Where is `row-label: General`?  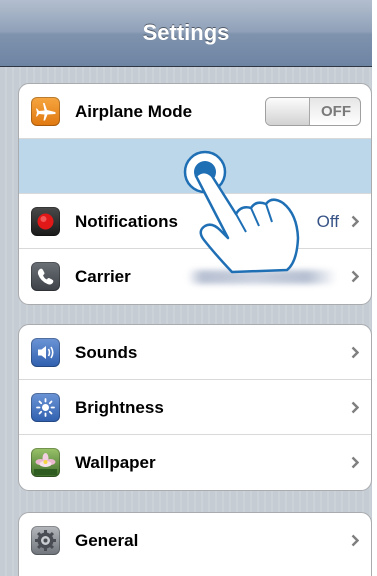
row-label: General is located at coordinates (107, 540).